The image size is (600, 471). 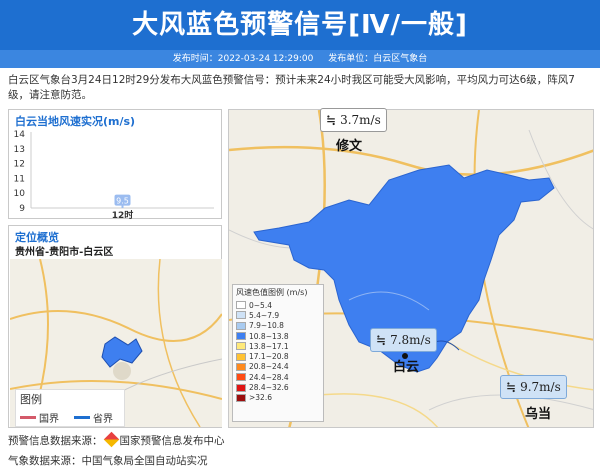 I want to click on station-speed: 9.7m/s, so click(x=540, y=387).